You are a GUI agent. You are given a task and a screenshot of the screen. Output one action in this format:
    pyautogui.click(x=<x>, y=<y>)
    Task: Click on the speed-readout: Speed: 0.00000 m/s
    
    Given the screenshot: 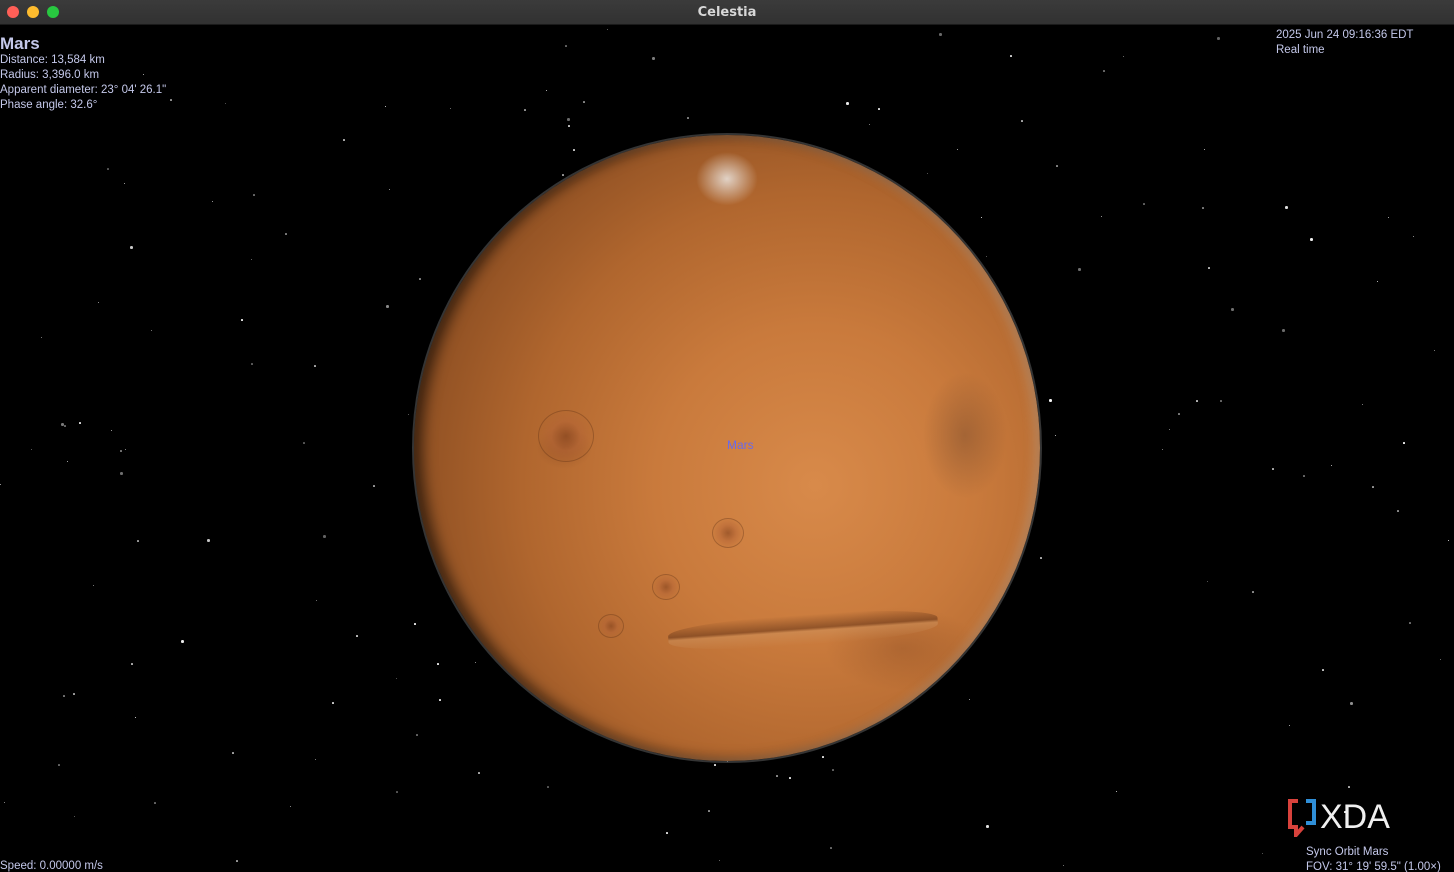 What is the action you would take?
    pyautogui.click(x=51, y=866)
    